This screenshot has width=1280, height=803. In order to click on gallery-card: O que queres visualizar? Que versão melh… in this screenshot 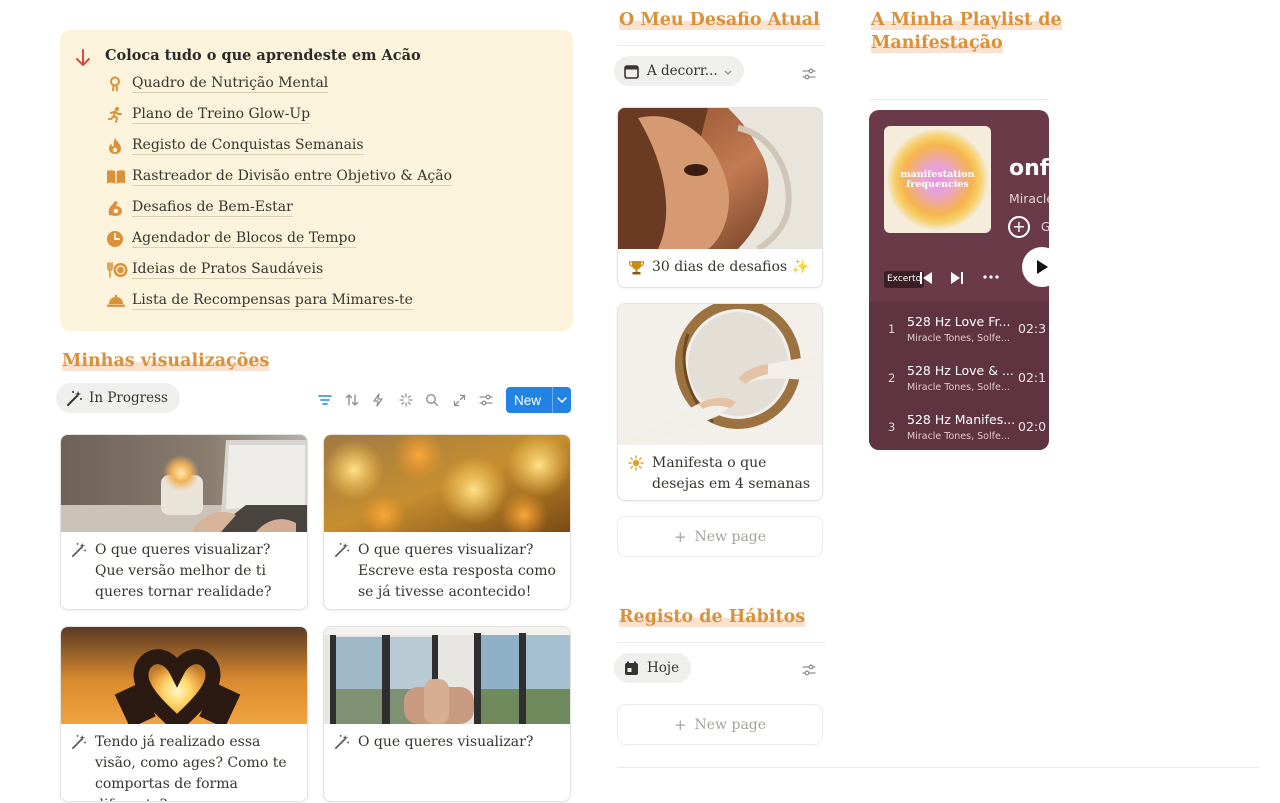, I will do `click(184, 522)`.